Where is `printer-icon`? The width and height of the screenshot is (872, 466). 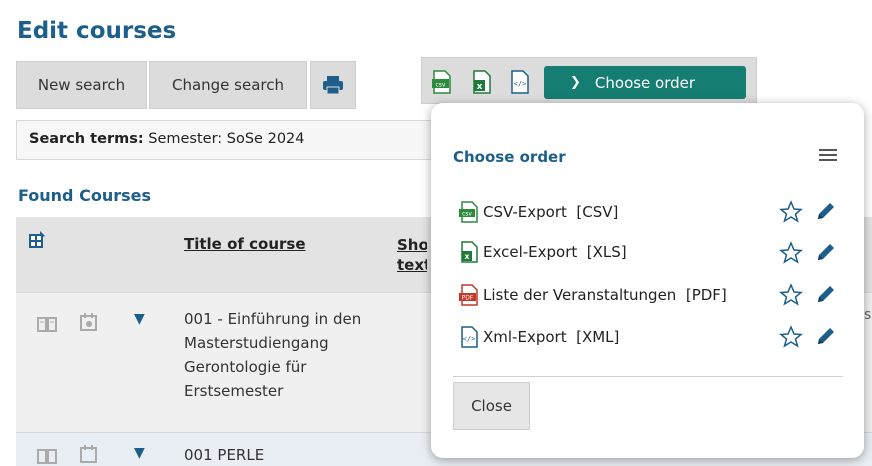
printer-icon is located at coordinates (333, 85).